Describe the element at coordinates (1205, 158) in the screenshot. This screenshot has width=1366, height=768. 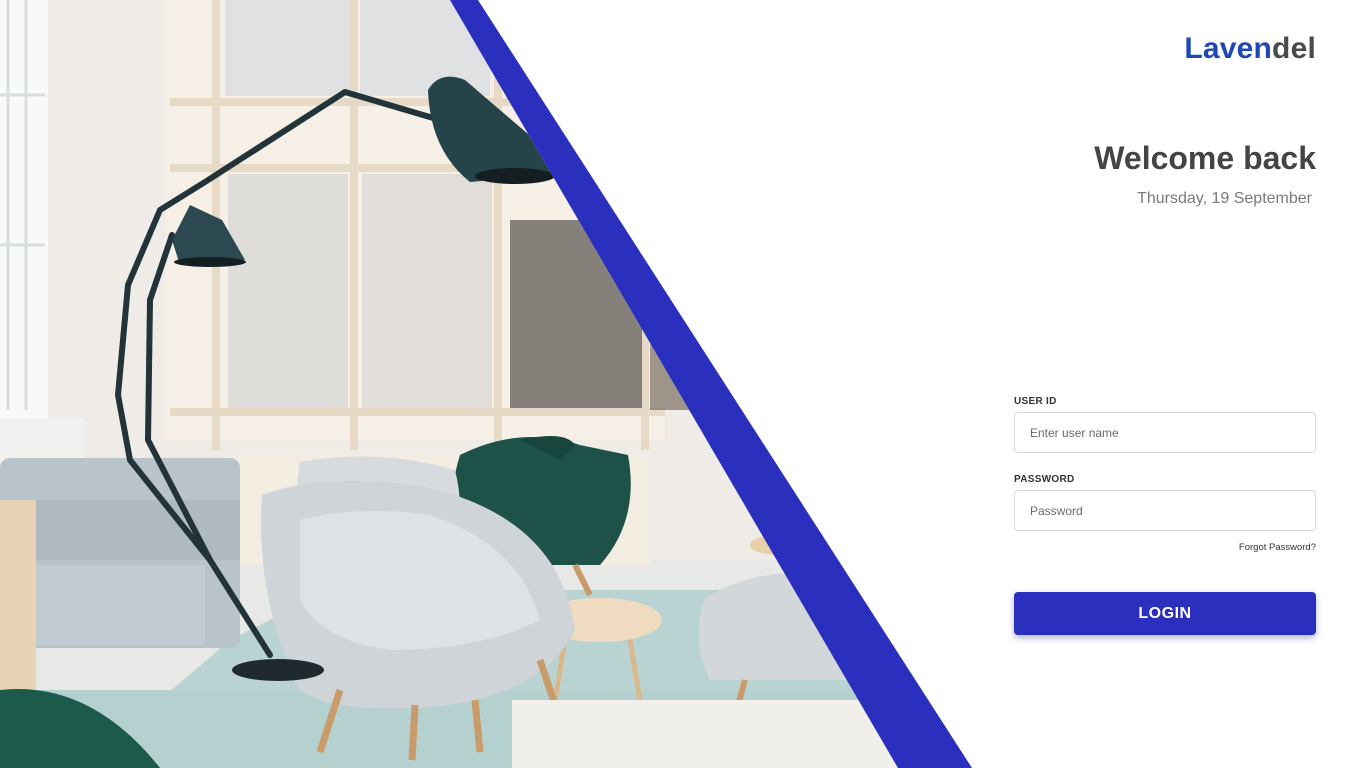
I see `welcome-heading: Welcome back` at that location.